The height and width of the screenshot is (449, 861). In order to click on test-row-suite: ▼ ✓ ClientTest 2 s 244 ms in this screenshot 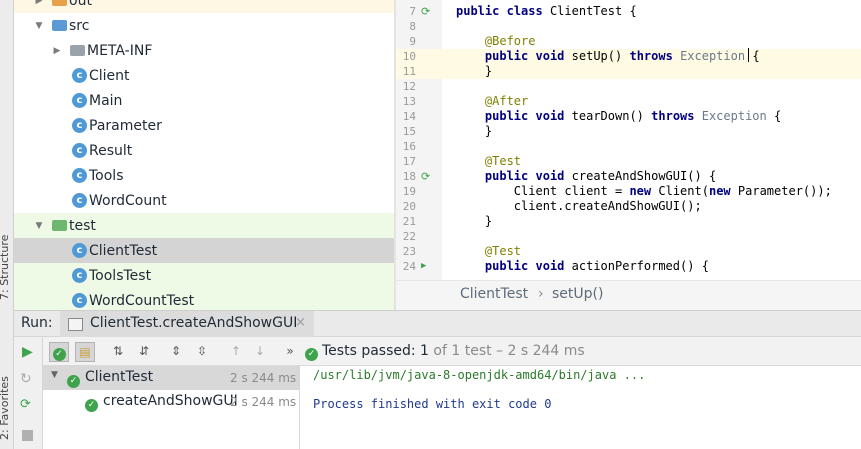, I will do `click(171, 378)`.